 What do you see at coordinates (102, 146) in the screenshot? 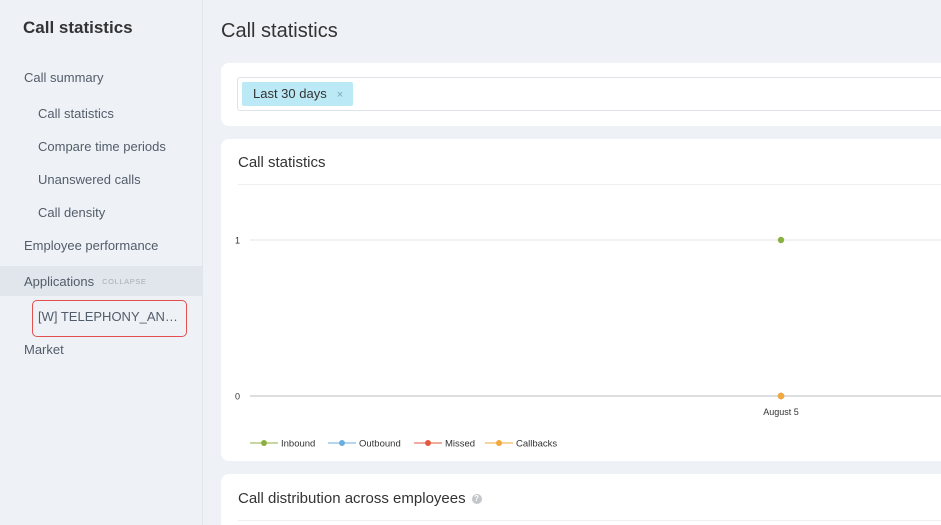
I see `nav-compare-time-periods: Compare time periods` at bounding box center [102, 146].